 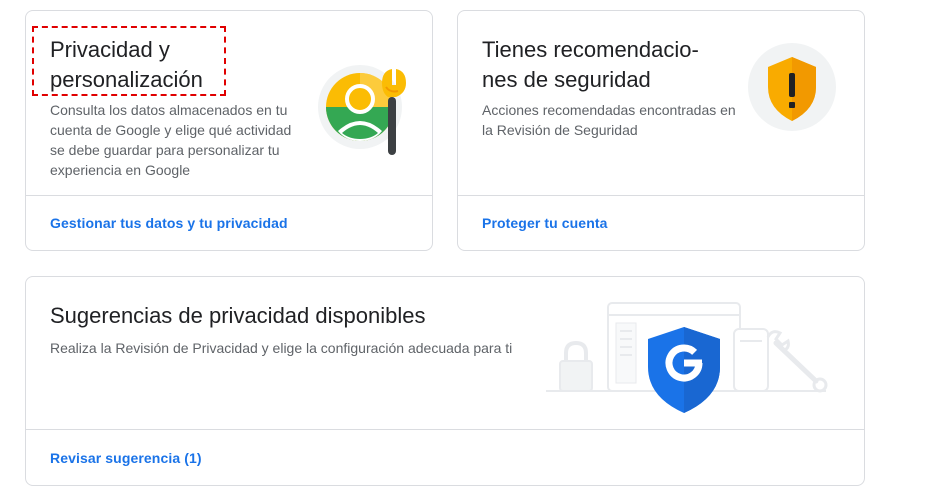 What do you see at coordinates (229, 195) in the screenshot?
I see `privacy-card-divider` at bounding box center [229, 195].